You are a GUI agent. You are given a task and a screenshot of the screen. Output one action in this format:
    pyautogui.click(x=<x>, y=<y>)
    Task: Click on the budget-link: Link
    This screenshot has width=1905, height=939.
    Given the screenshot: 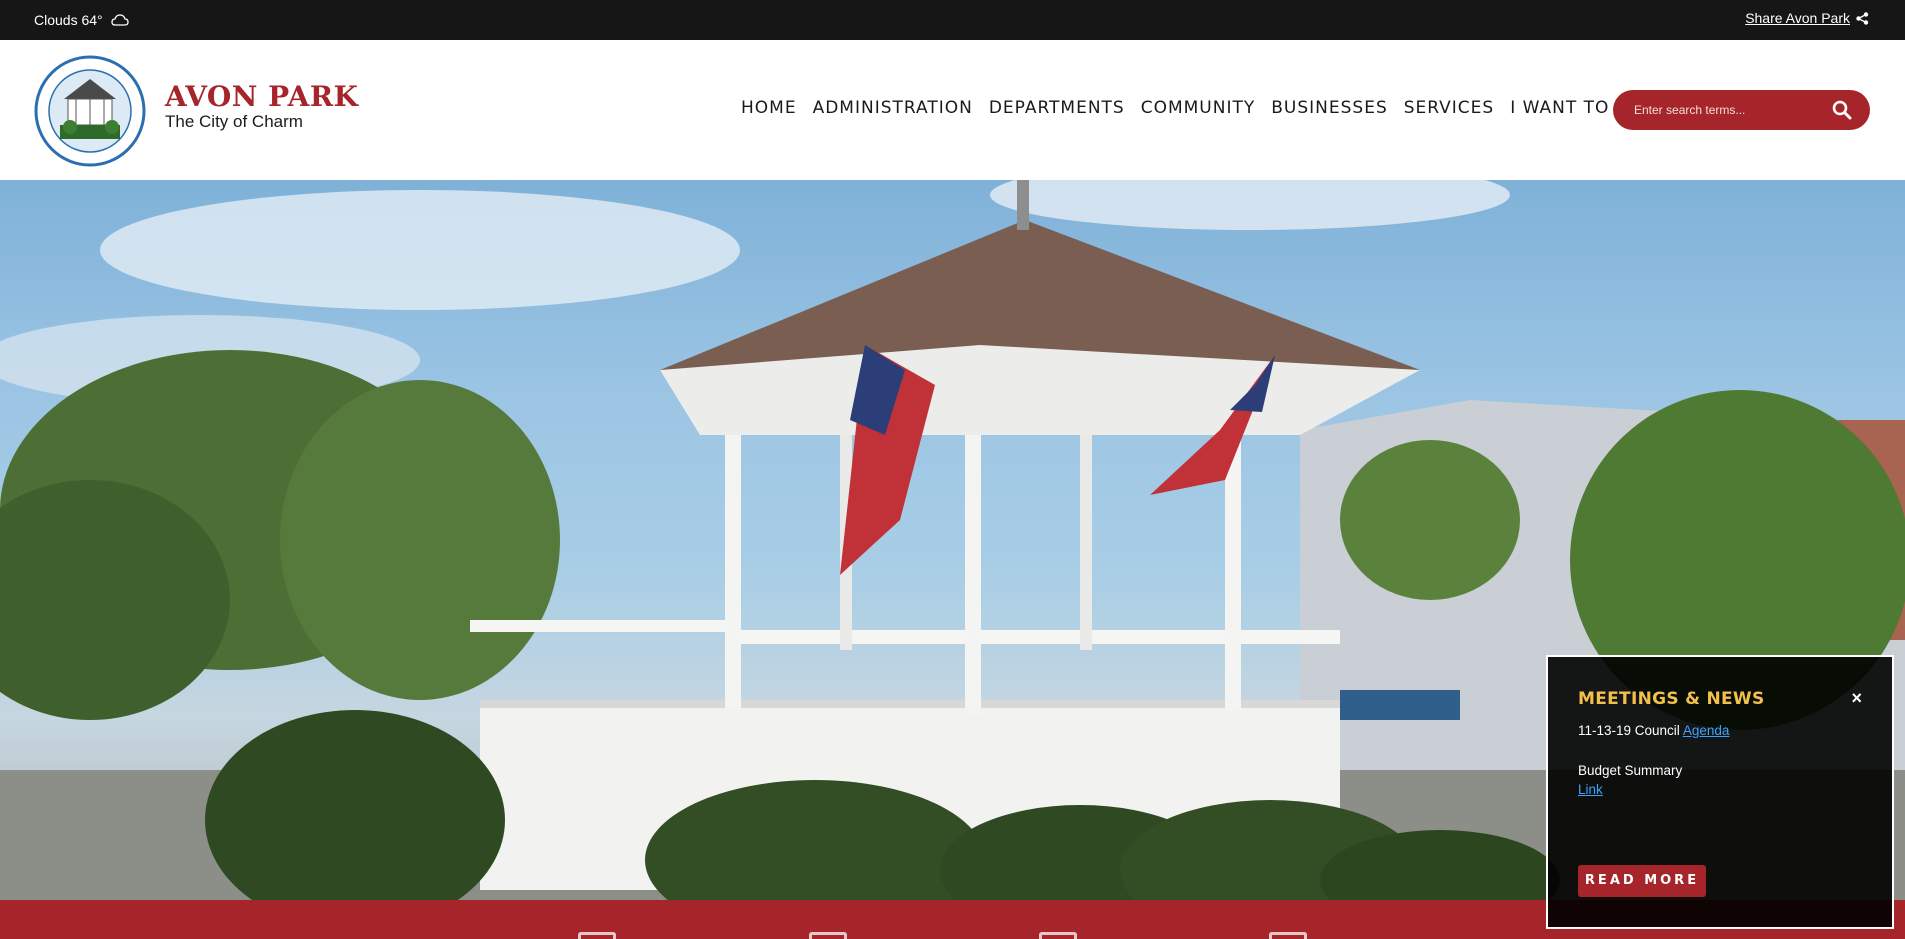 What is the action you would take?
    pyautogui.click(x=1630, y=789)
    